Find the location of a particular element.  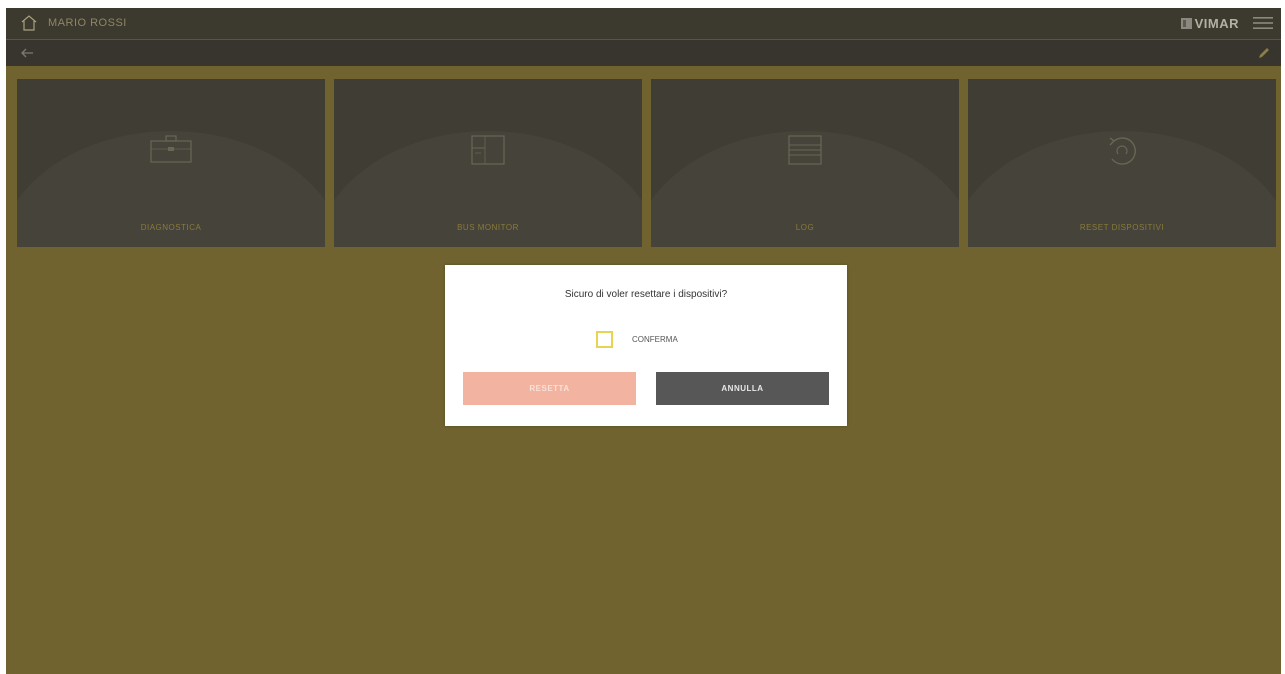

monitor-window-icon is located at coordinates (488, 150).